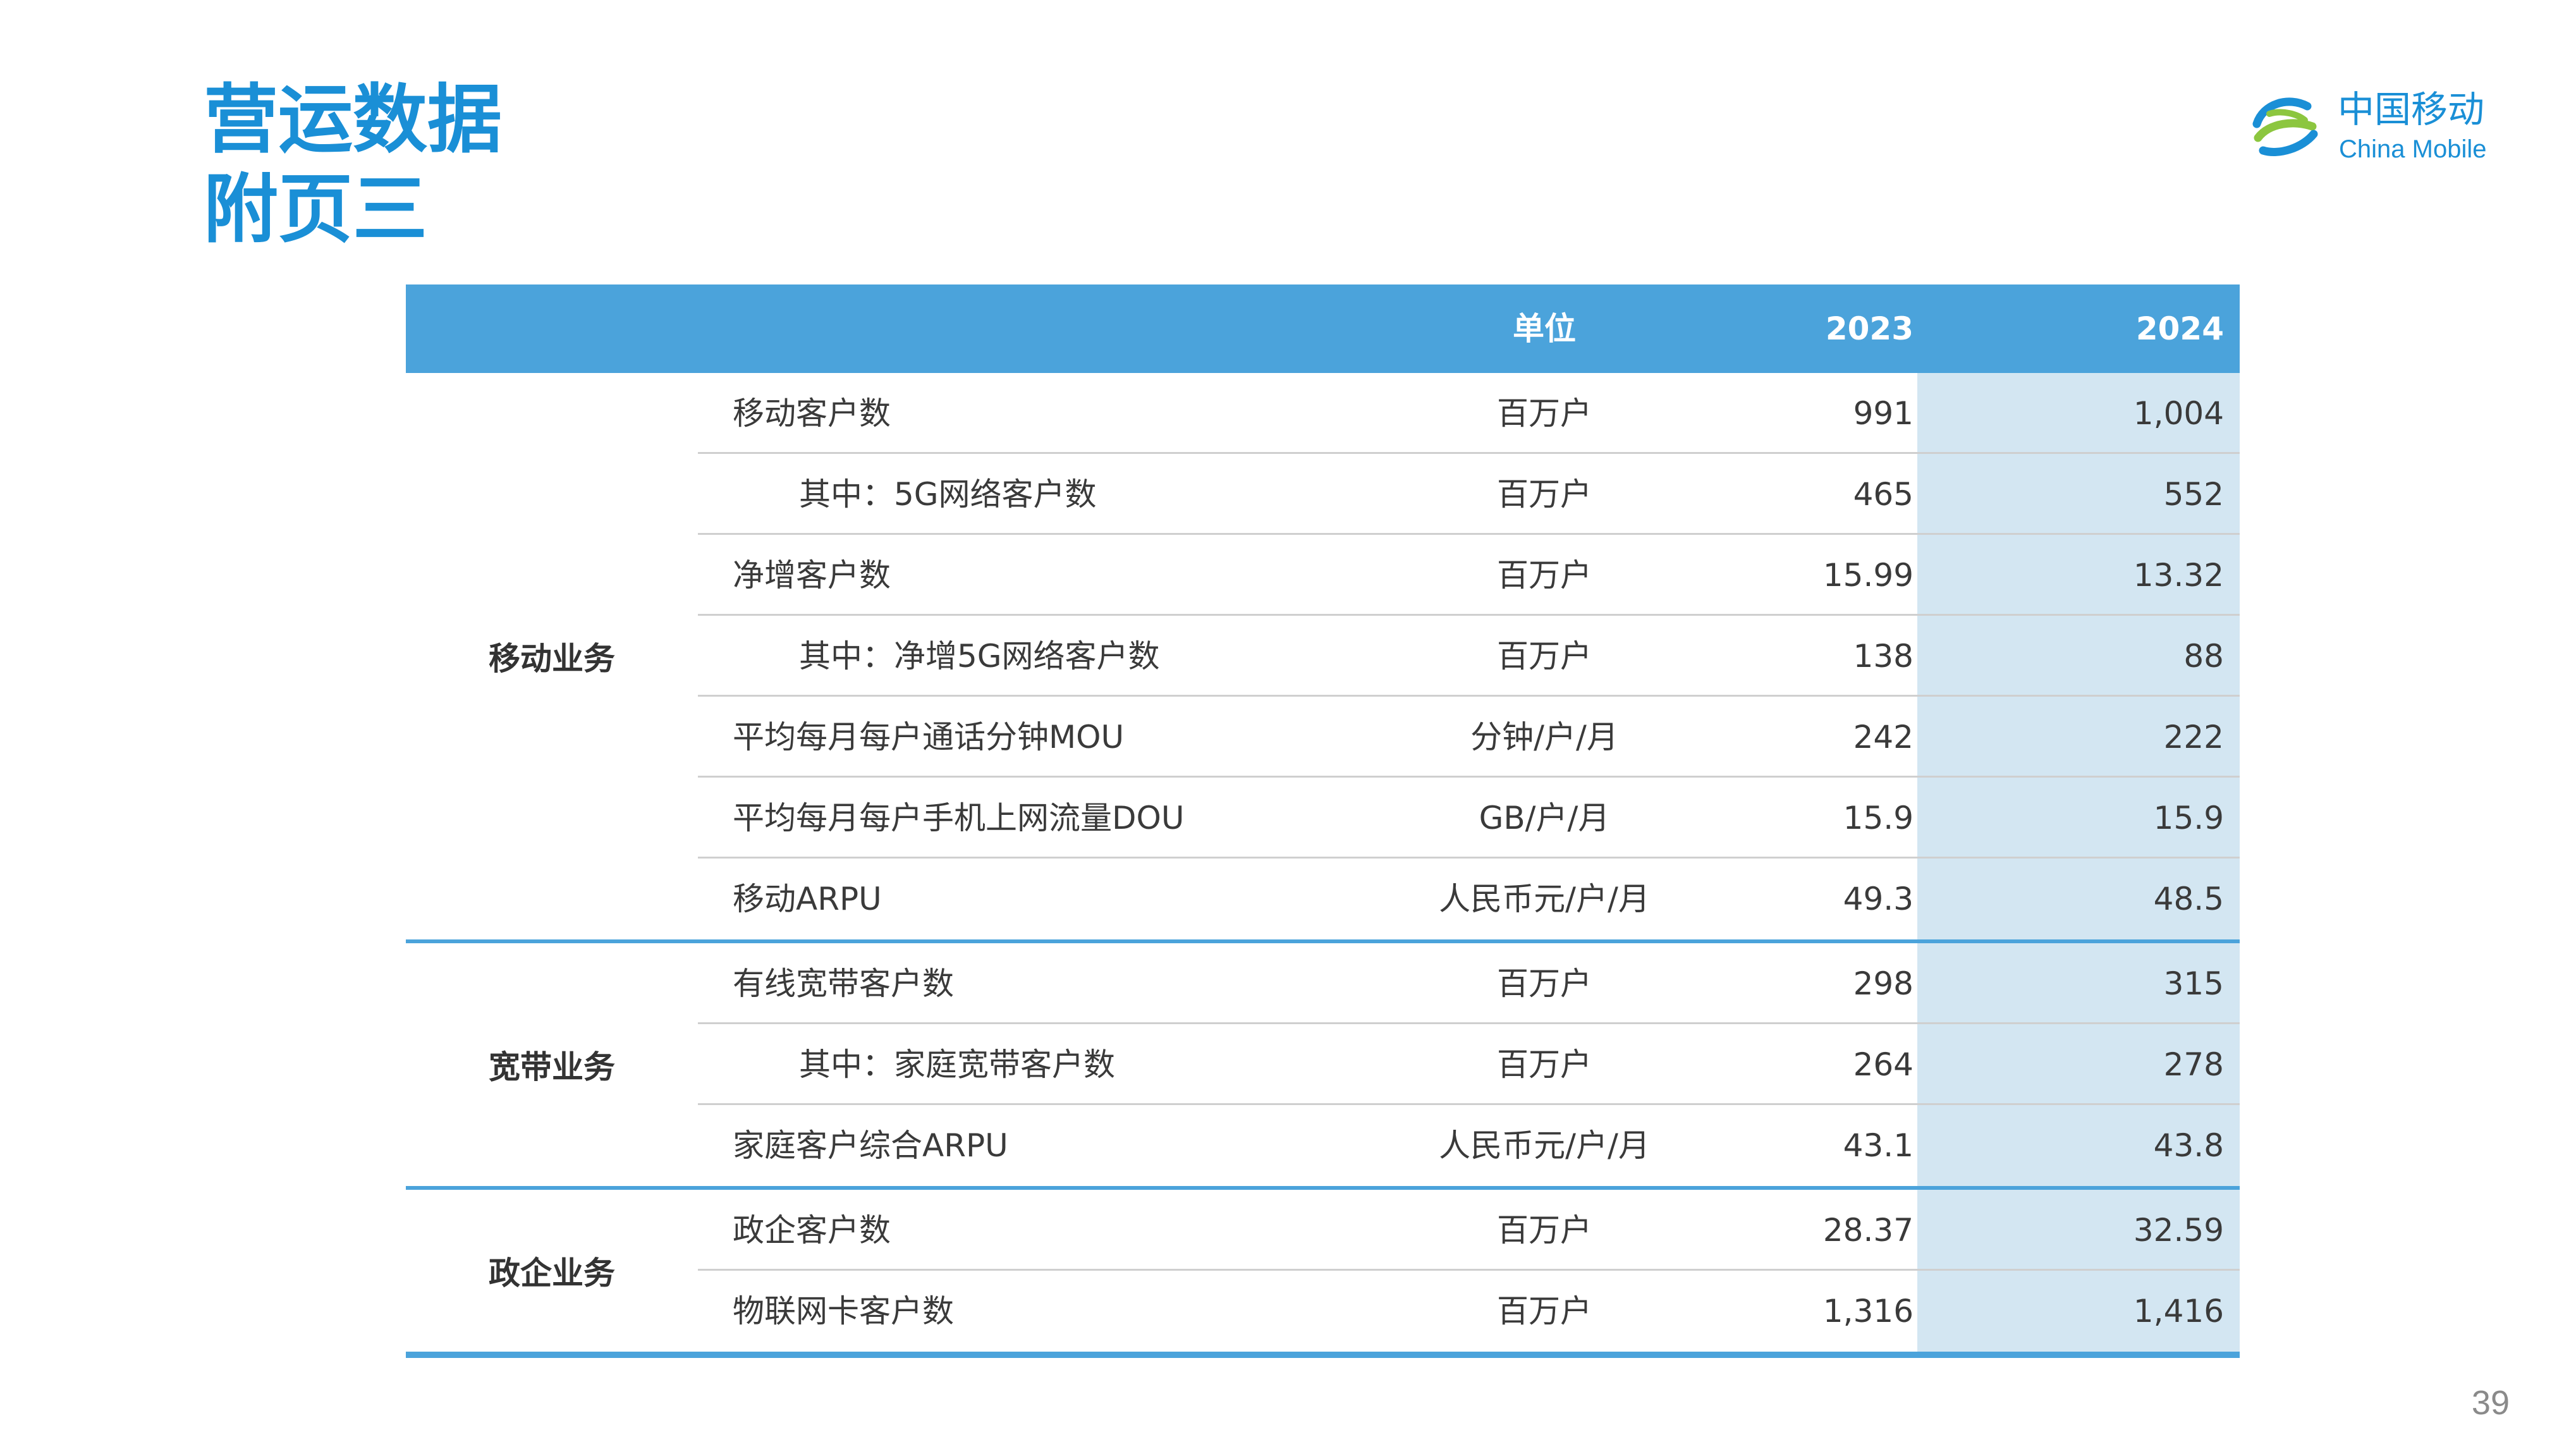  Describe the element at coordinates (2178, 413) in the screenshot. I see `row-value-2024: 1,004` at that location.